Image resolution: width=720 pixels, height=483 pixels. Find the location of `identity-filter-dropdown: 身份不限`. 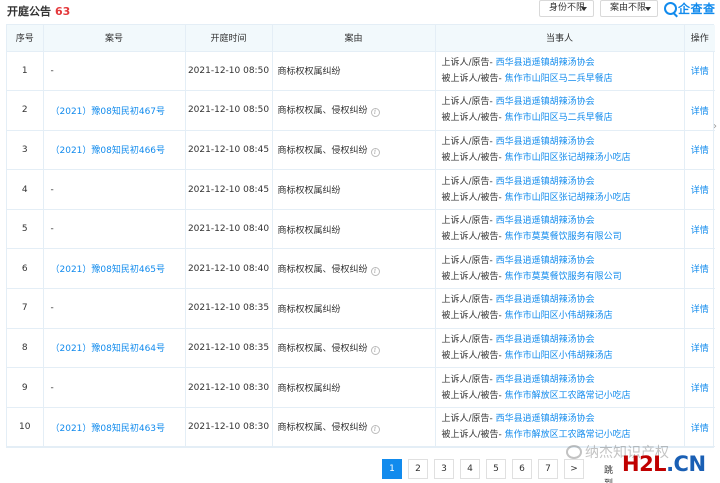

identity-filter-dropdown: 身份不限 is located at coordinates (566, 8).